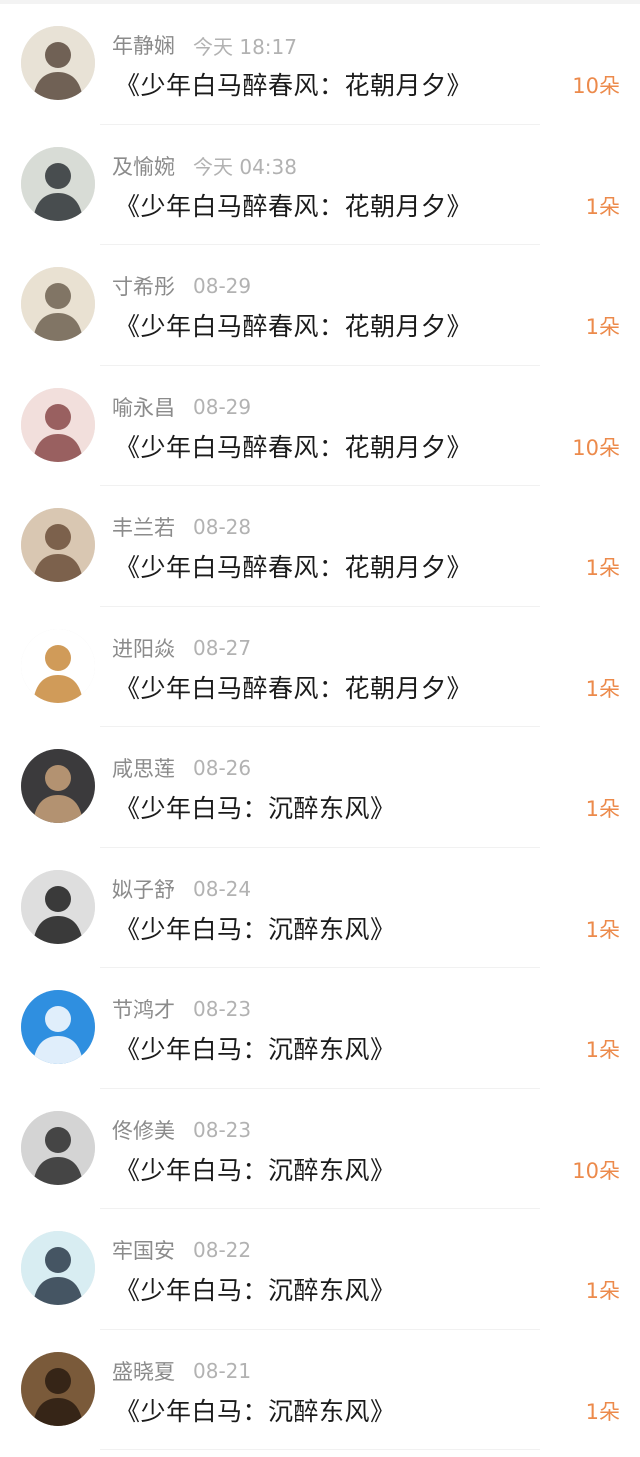  What do you see at coordinates (320, 1028) in the screenshot?
I see `list-item: 节鸿才 08-23 《少年白马：沉醉东风》 1朵` at bounding box center [320, 1028].